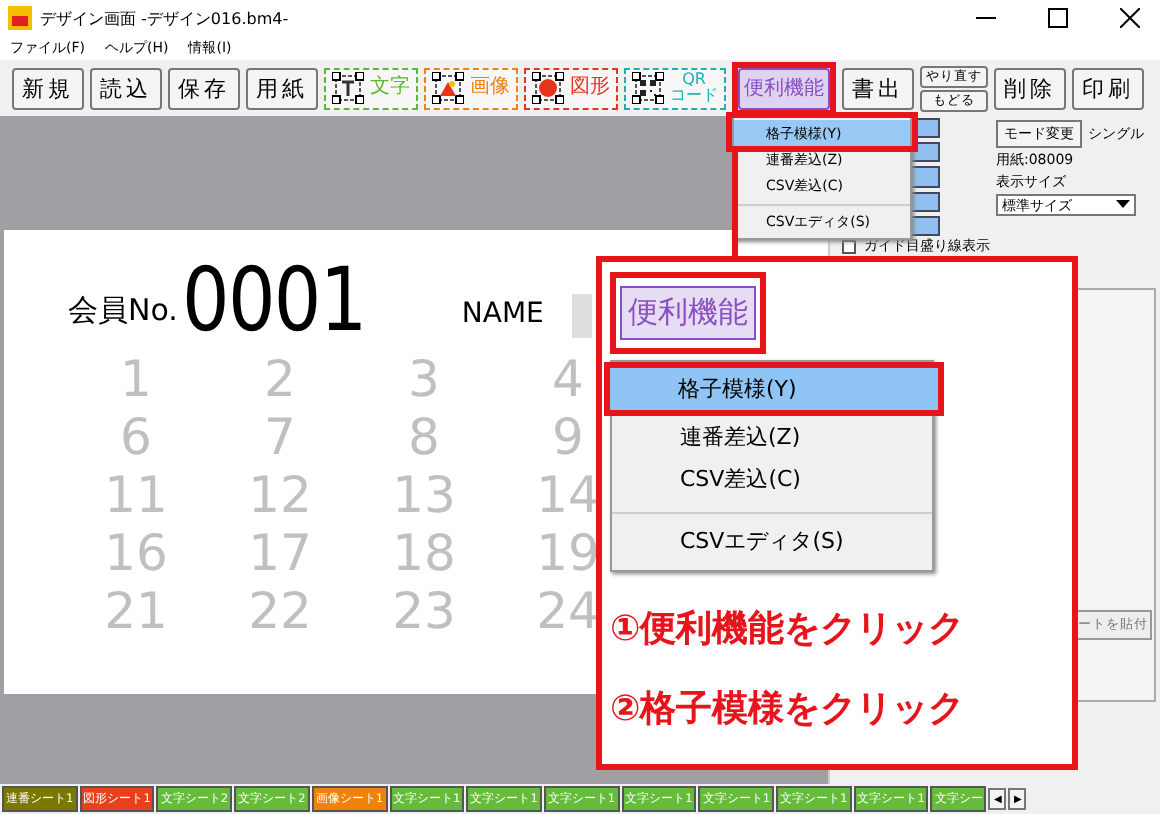  Describe the element at coordinates (878, 88) in the screenshot. I see `toolbar-button: 書出` at that location.